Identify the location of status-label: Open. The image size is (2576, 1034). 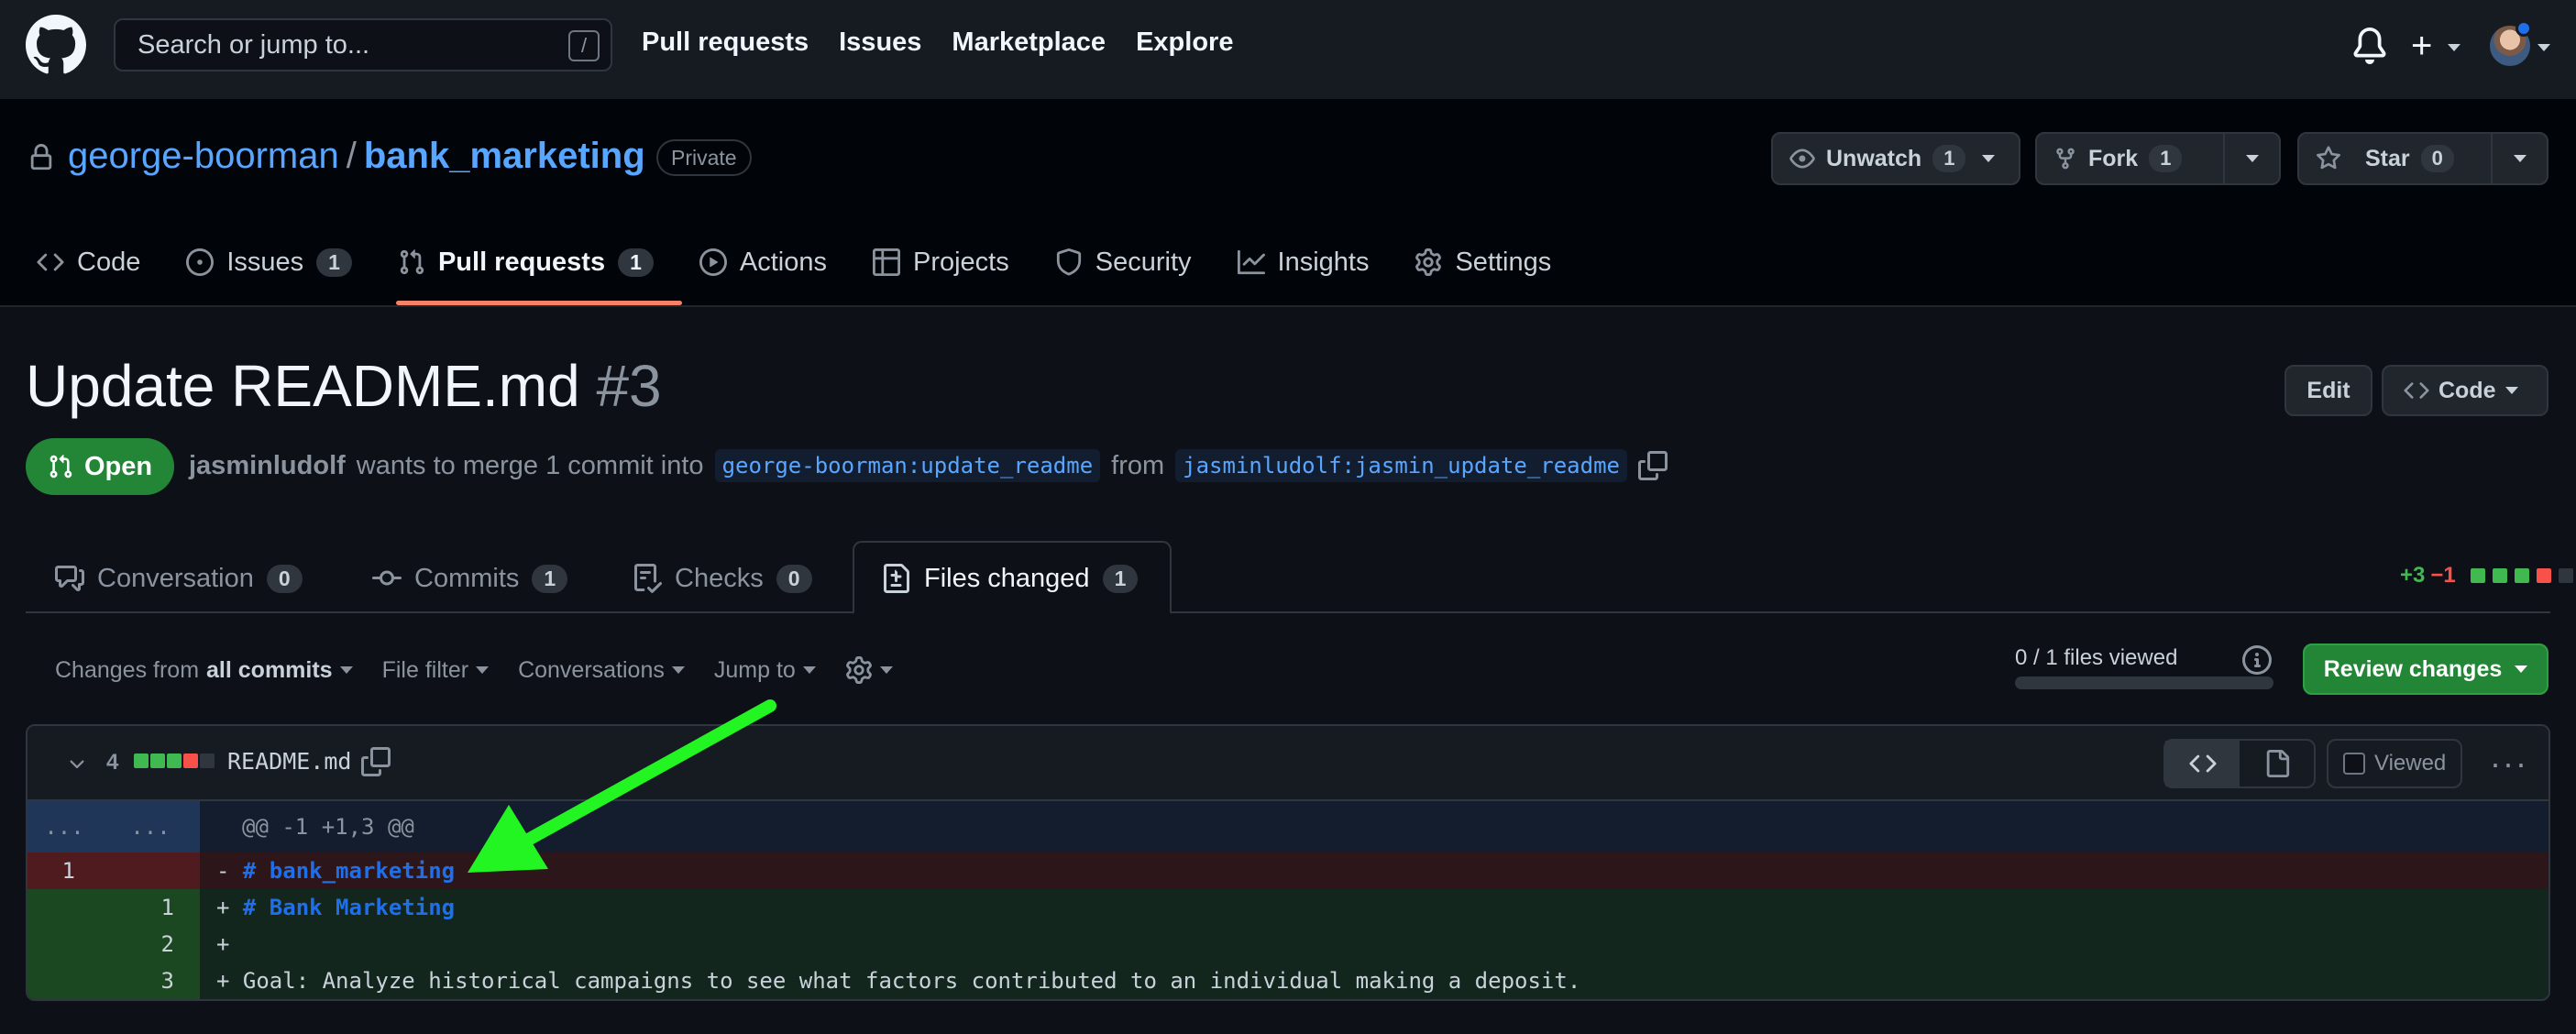
(118, 466).